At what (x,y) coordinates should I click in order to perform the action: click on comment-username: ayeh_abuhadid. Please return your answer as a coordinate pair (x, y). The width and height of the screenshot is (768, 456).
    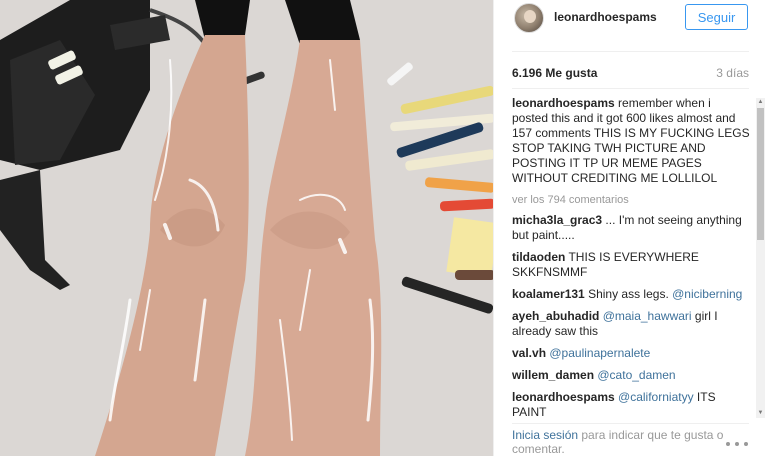
    Looking at the image, I should click on (555, 316).